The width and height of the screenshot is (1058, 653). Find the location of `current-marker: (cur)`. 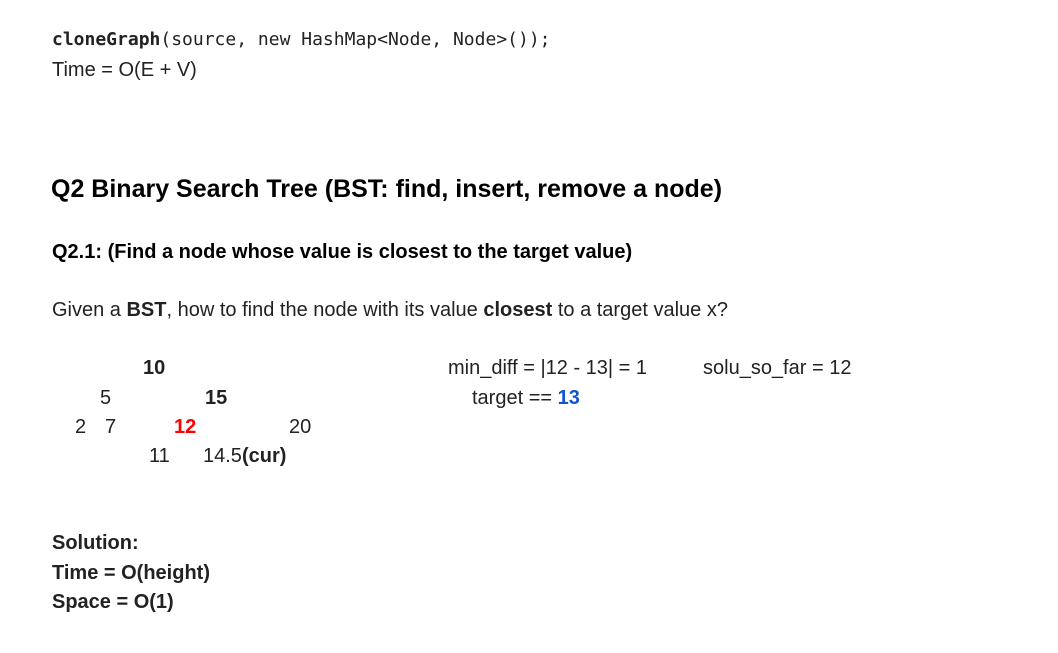

current-marker: (cur) is located at coordinates (264, 456).